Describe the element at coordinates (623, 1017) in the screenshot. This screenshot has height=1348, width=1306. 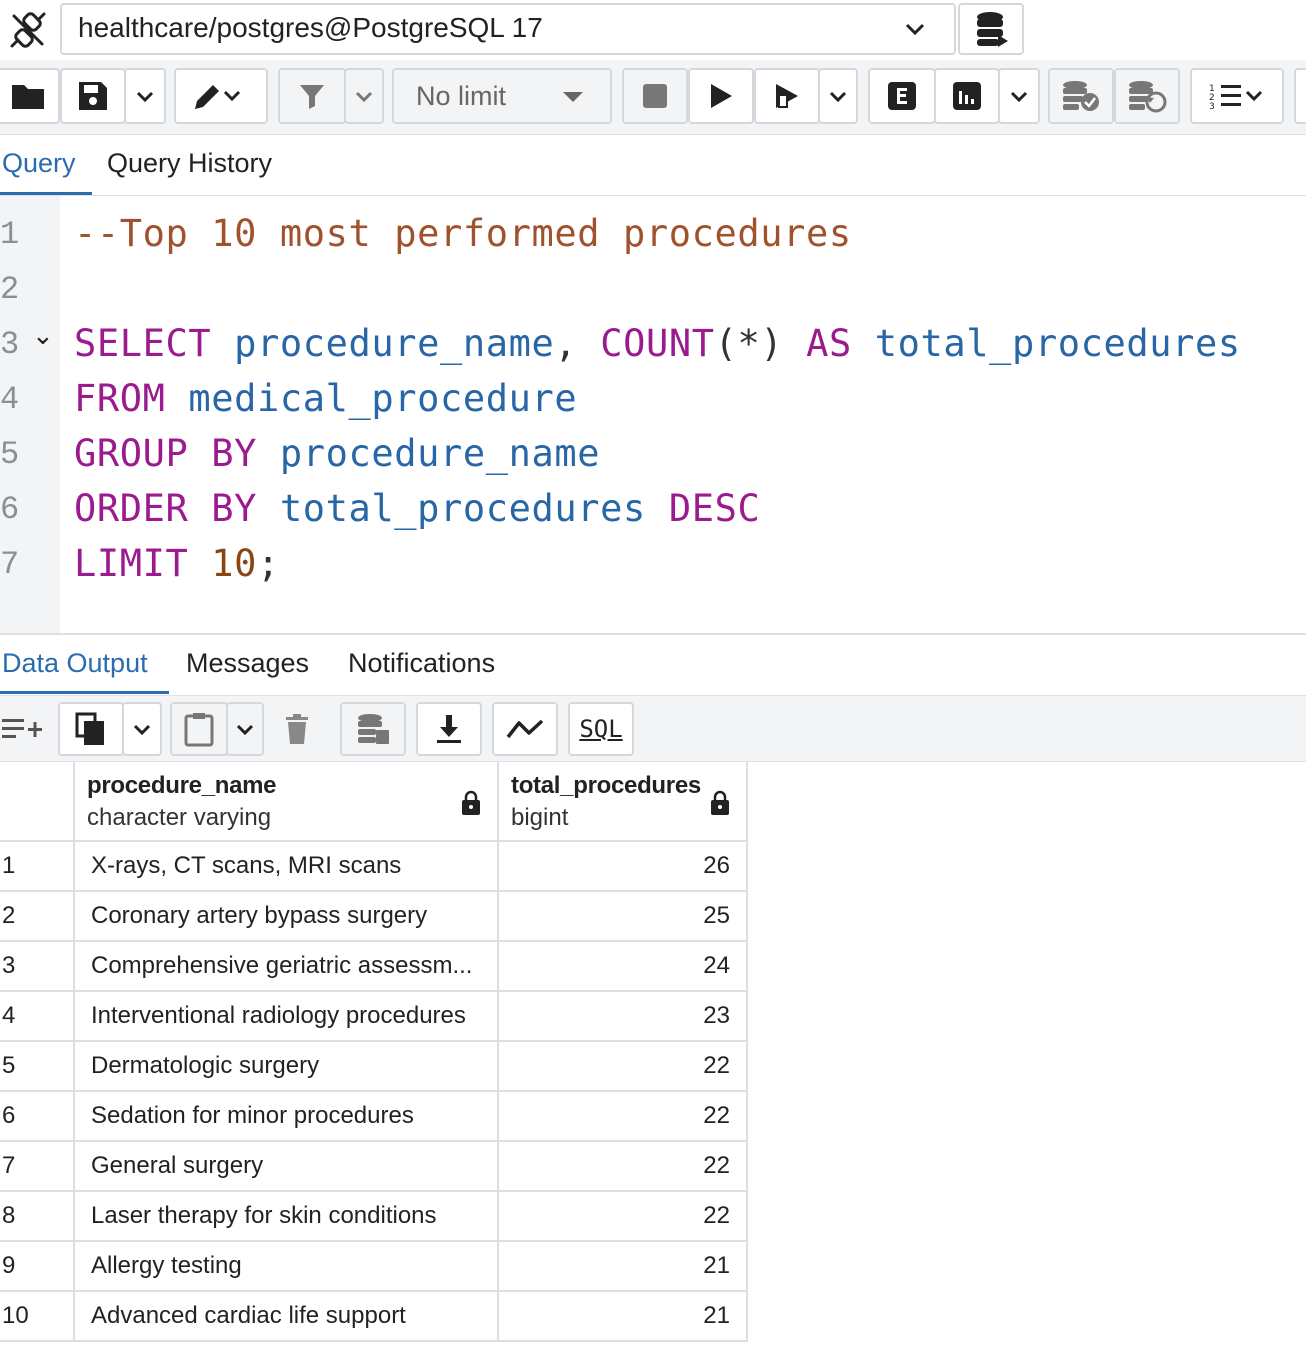
I see `cell-total-procedures: 23` at that location.